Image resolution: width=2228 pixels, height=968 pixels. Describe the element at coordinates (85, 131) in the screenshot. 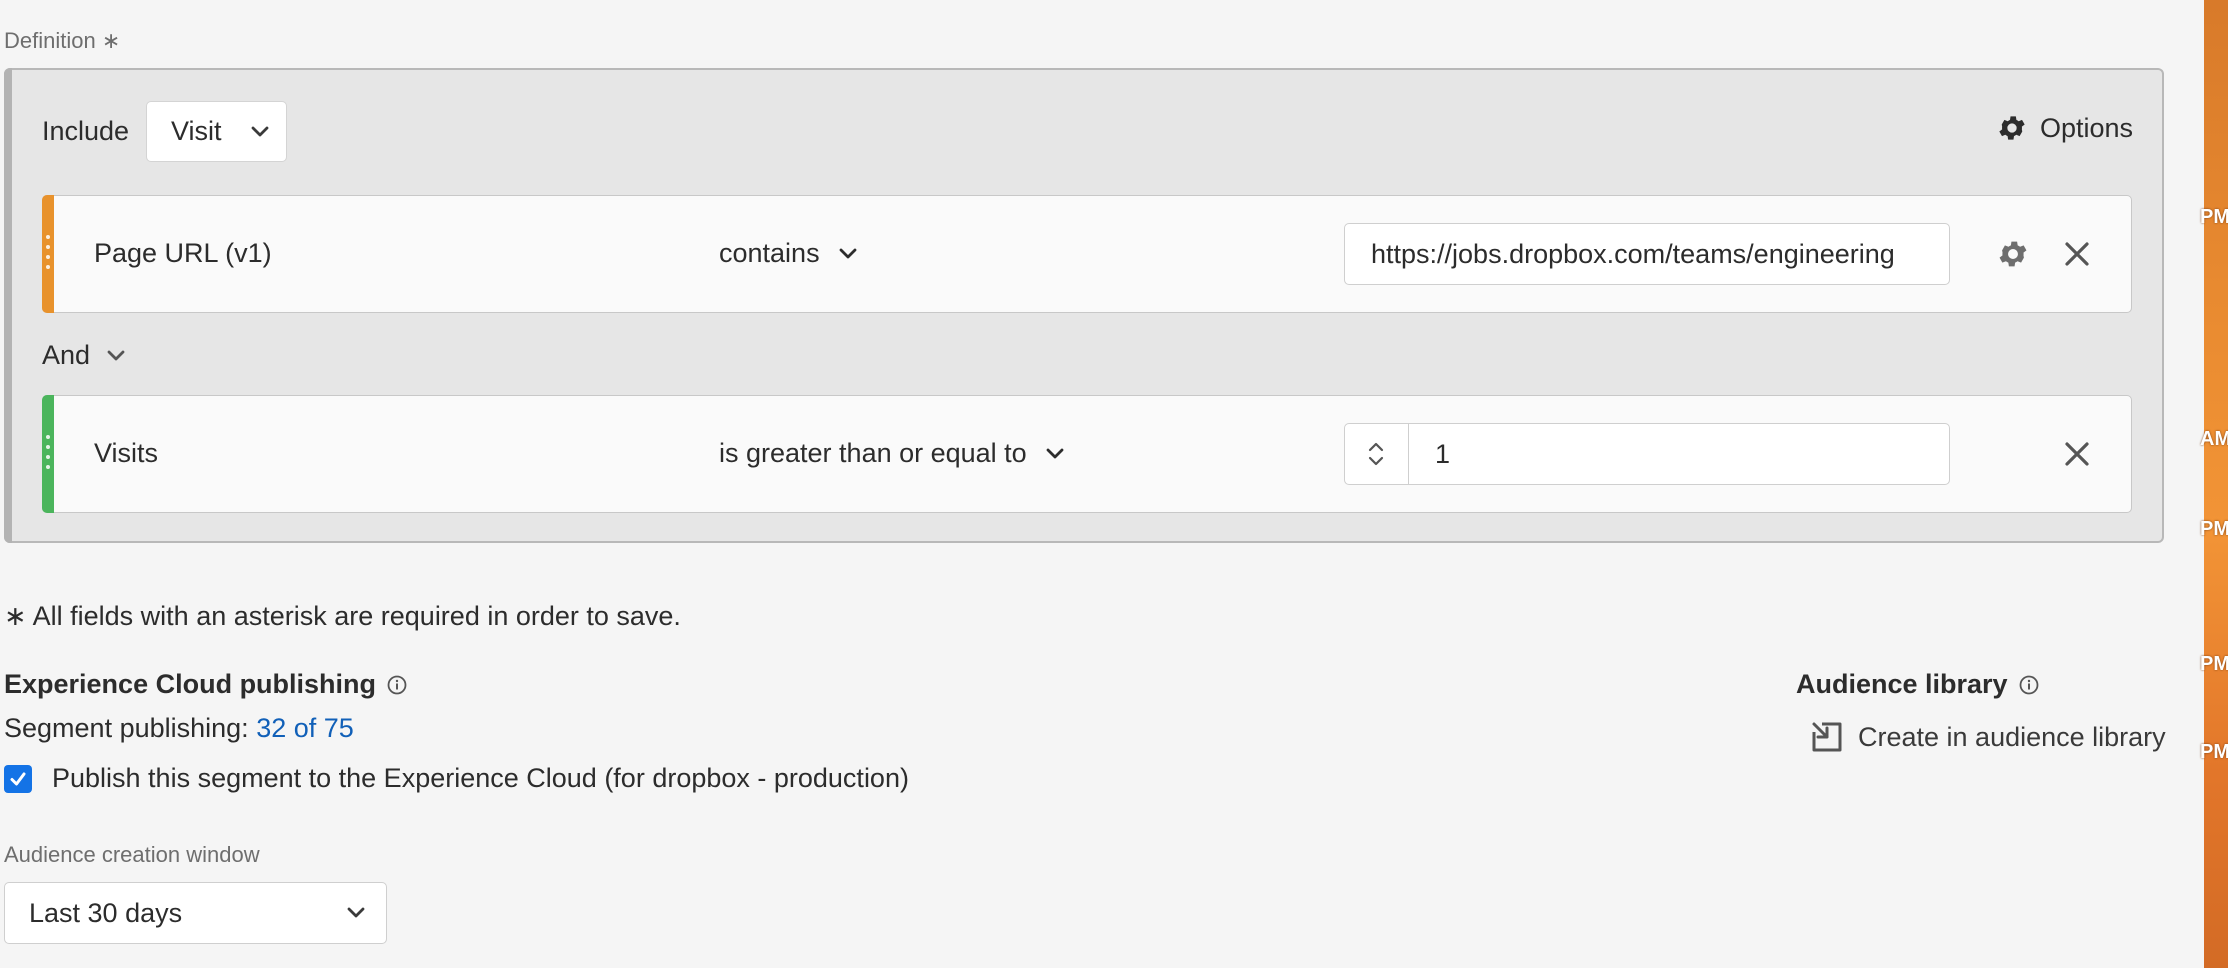

I see `include-label: Include` at that location.